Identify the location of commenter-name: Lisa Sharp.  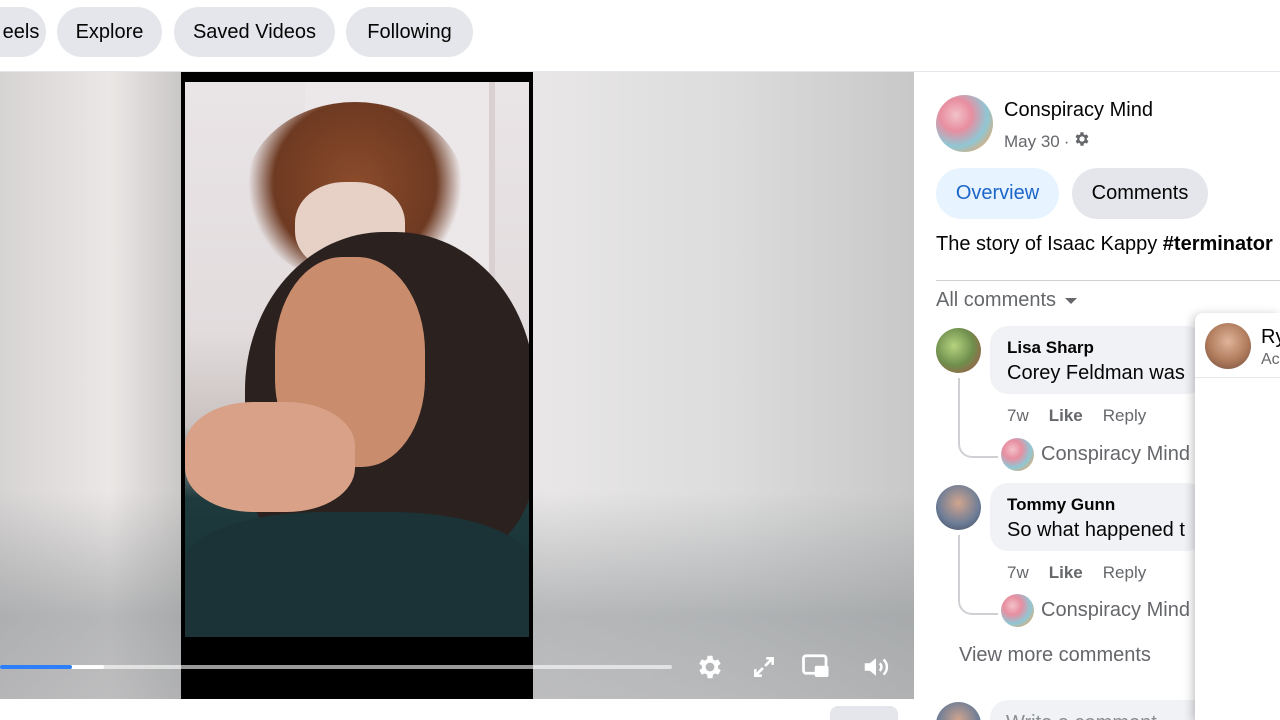
(1050, 348).